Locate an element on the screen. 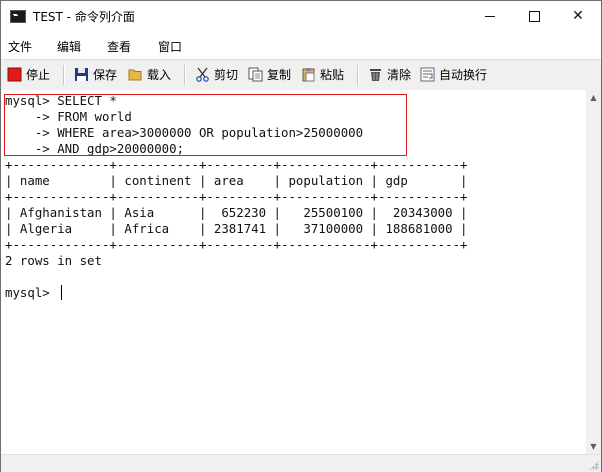 The width and height of the screenshot is (602, 472). save-label: 保存 is located at coordinates (105, 75).